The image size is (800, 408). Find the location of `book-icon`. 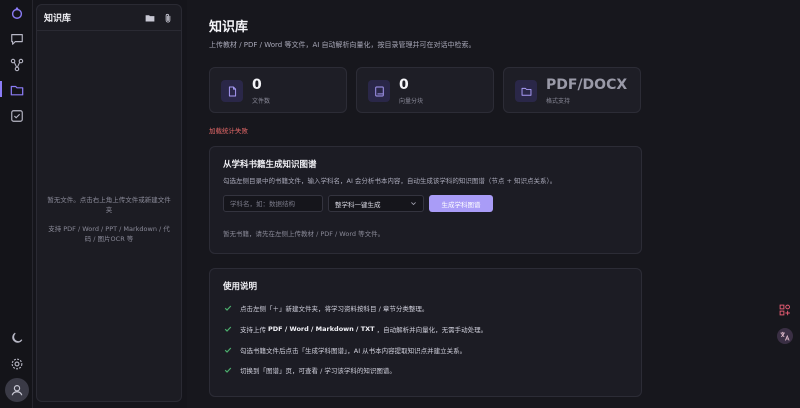

book-icon is located at coordinates (379, 91).